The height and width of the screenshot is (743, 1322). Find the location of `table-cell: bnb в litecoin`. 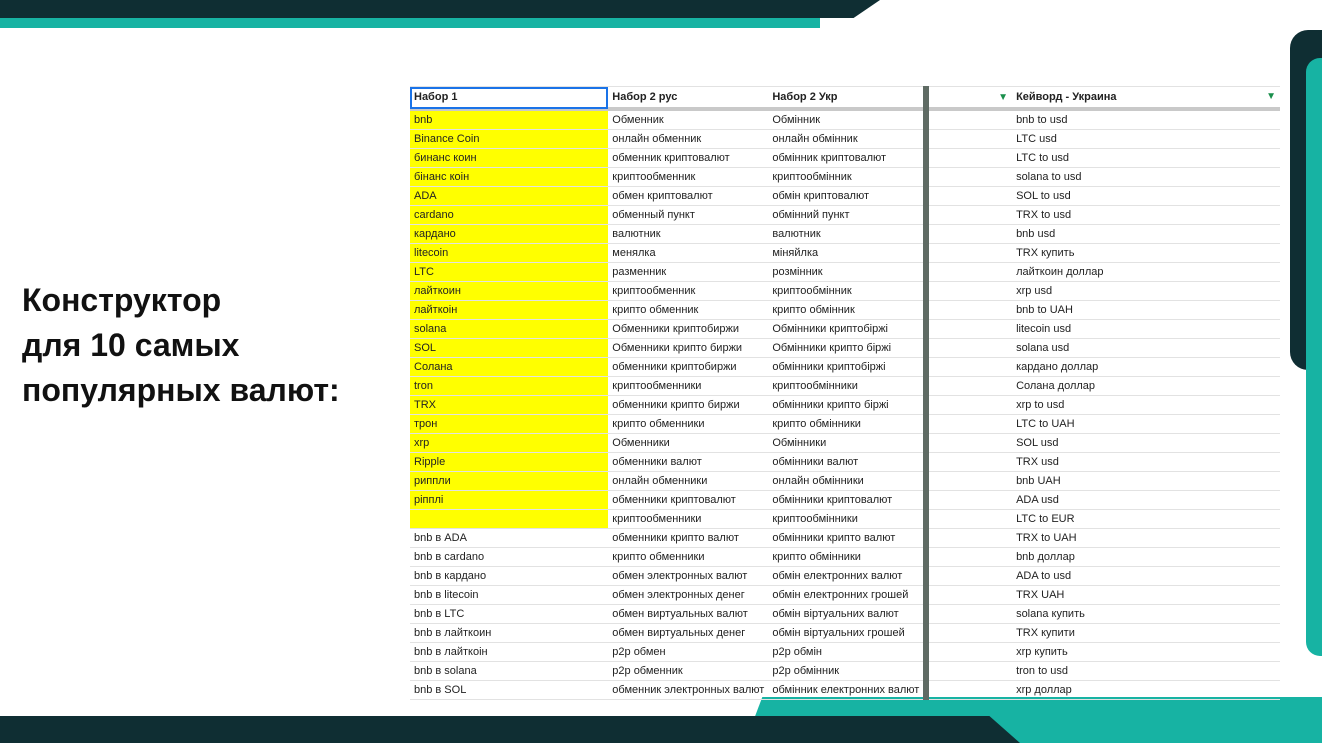

table-cell: bnb в litecoin is located at coordinates (509, 595).